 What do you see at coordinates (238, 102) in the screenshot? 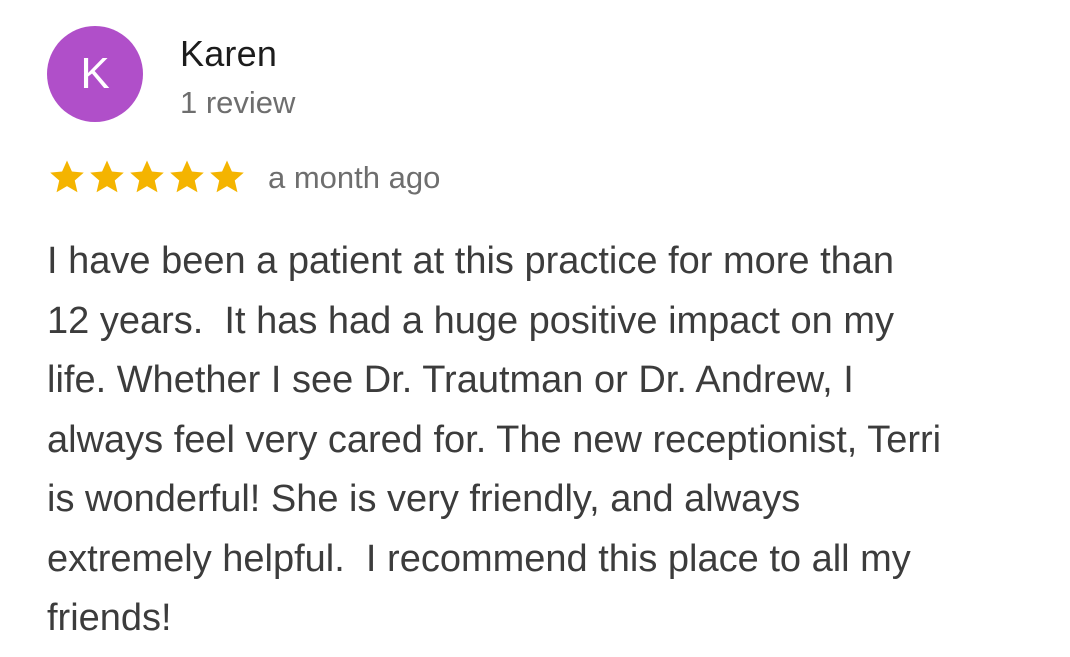
I see `review-count: 1 review` at bounding box center [238, 102].